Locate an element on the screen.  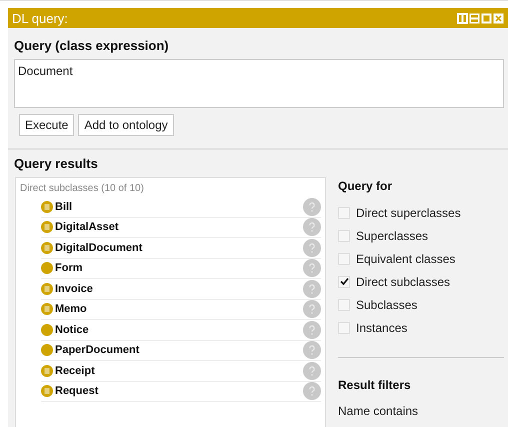
filters-heading: Result filters is located at coordinates (375, 385).